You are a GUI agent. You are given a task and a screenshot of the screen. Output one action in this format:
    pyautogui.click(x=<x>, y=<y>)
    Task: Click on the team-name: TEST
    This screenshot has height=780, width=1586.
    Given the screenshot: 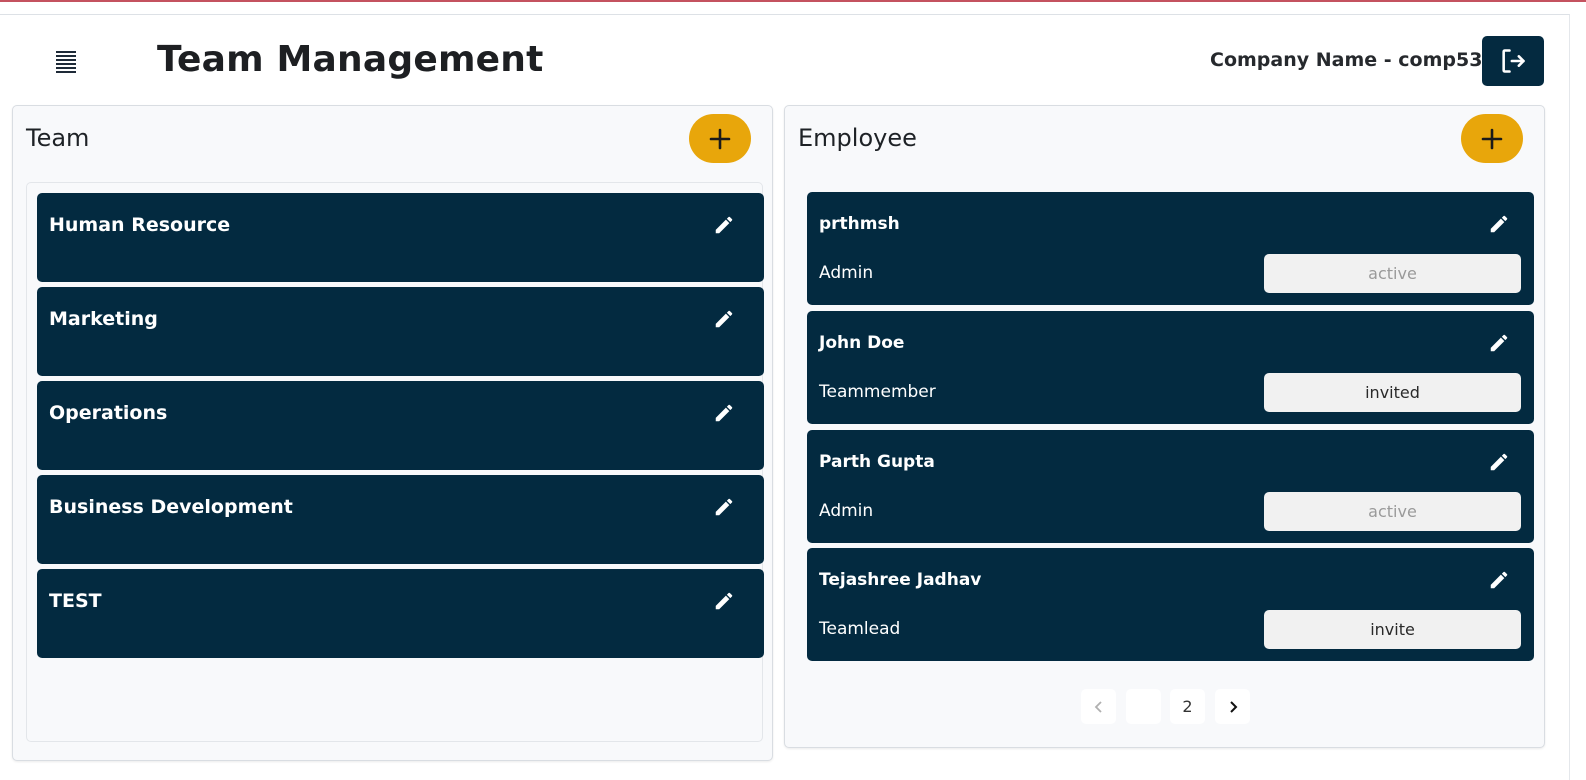 What is the action you would take?
    pyautogui.click(x=75, y=601)
    